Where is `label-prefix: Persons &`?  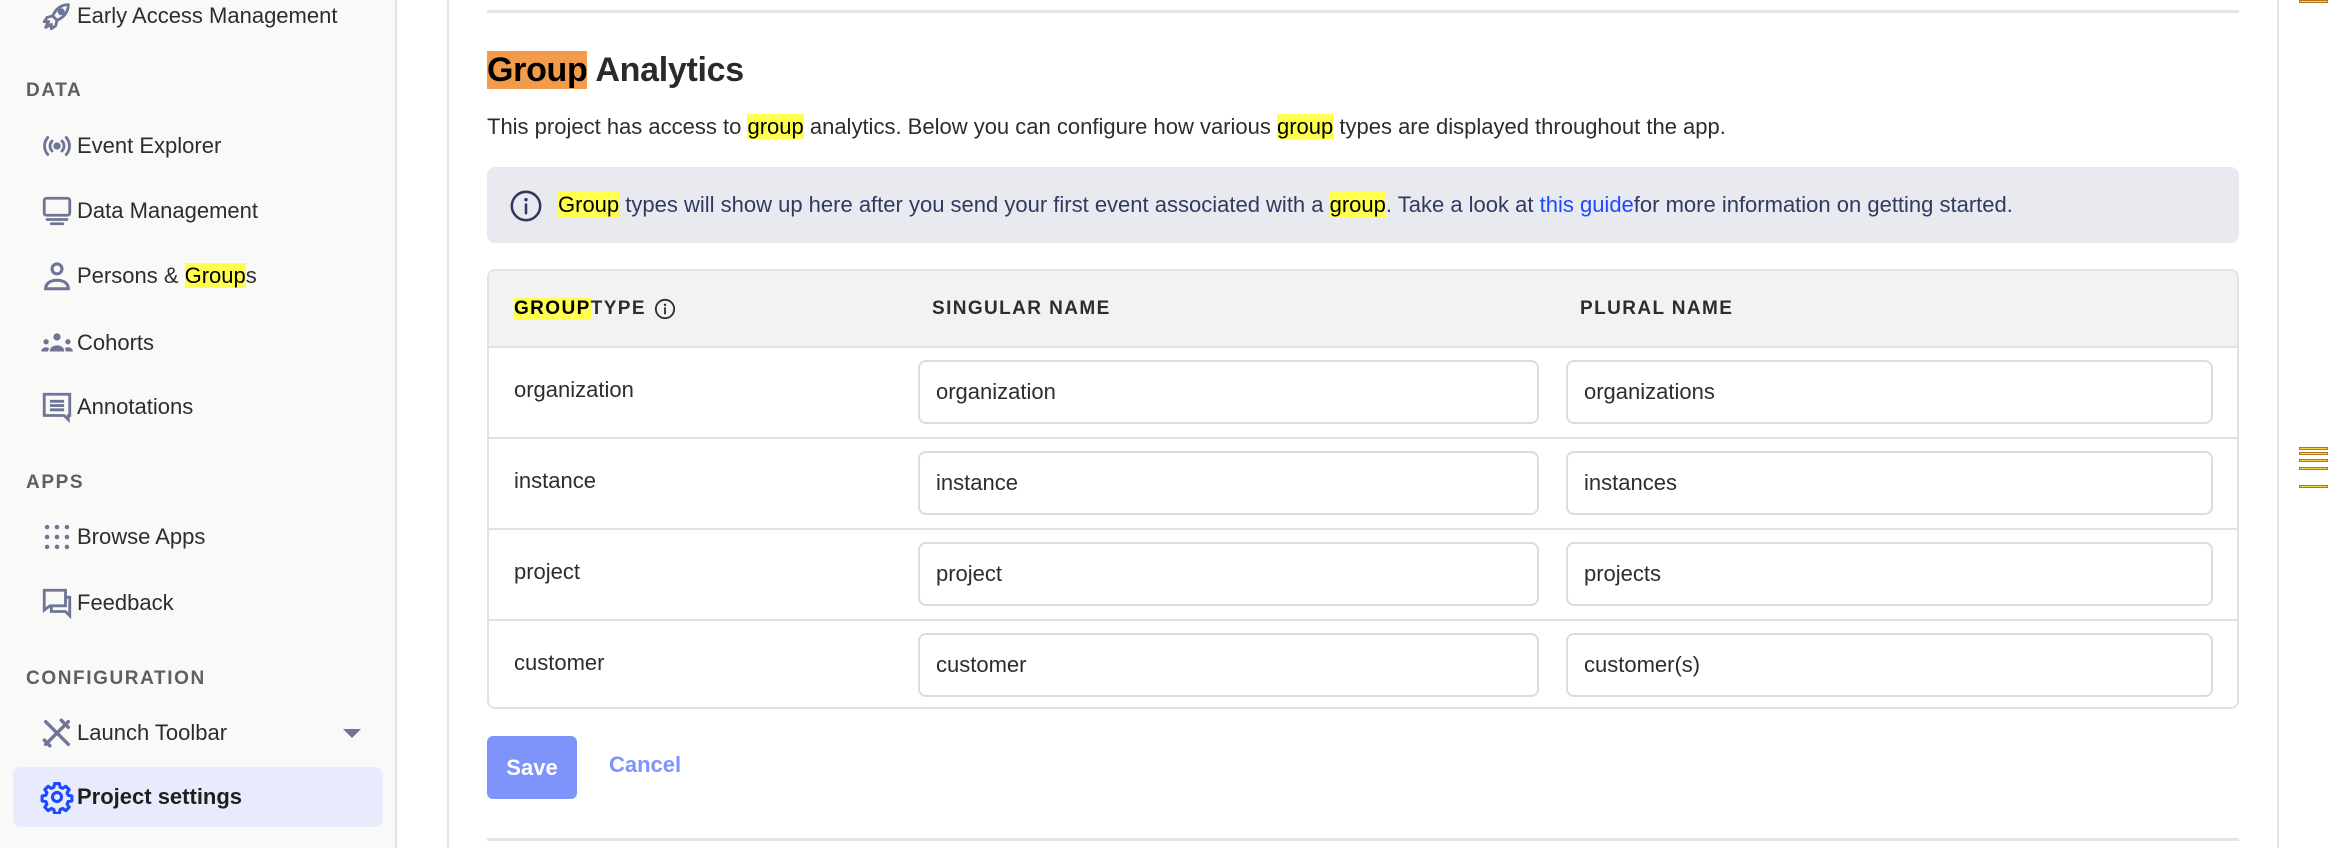
label-prefix: Persons & is located at coordinates (131, 275).